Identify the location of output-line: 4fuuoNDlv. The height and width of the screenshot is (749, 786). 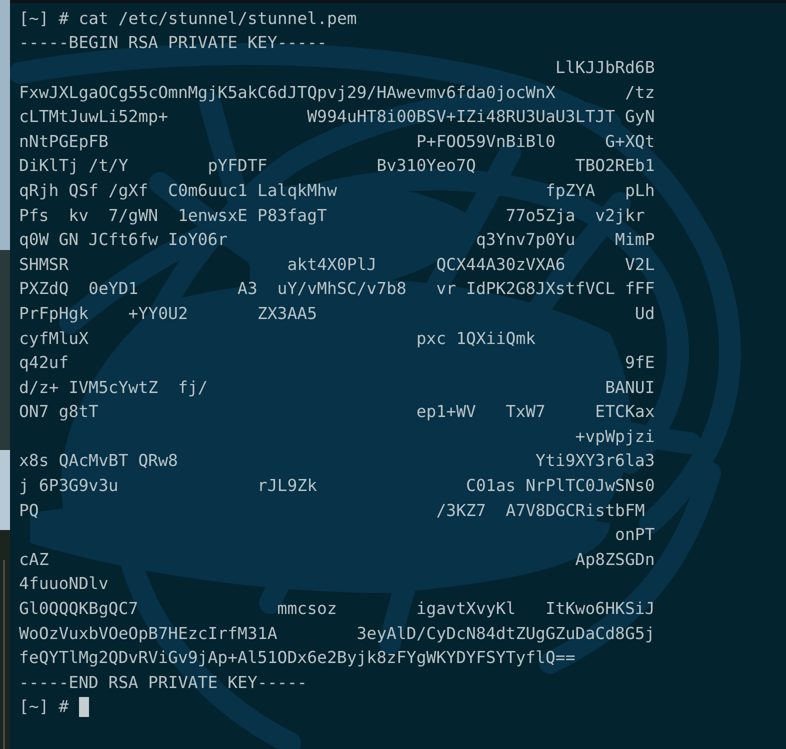
(63, 584).